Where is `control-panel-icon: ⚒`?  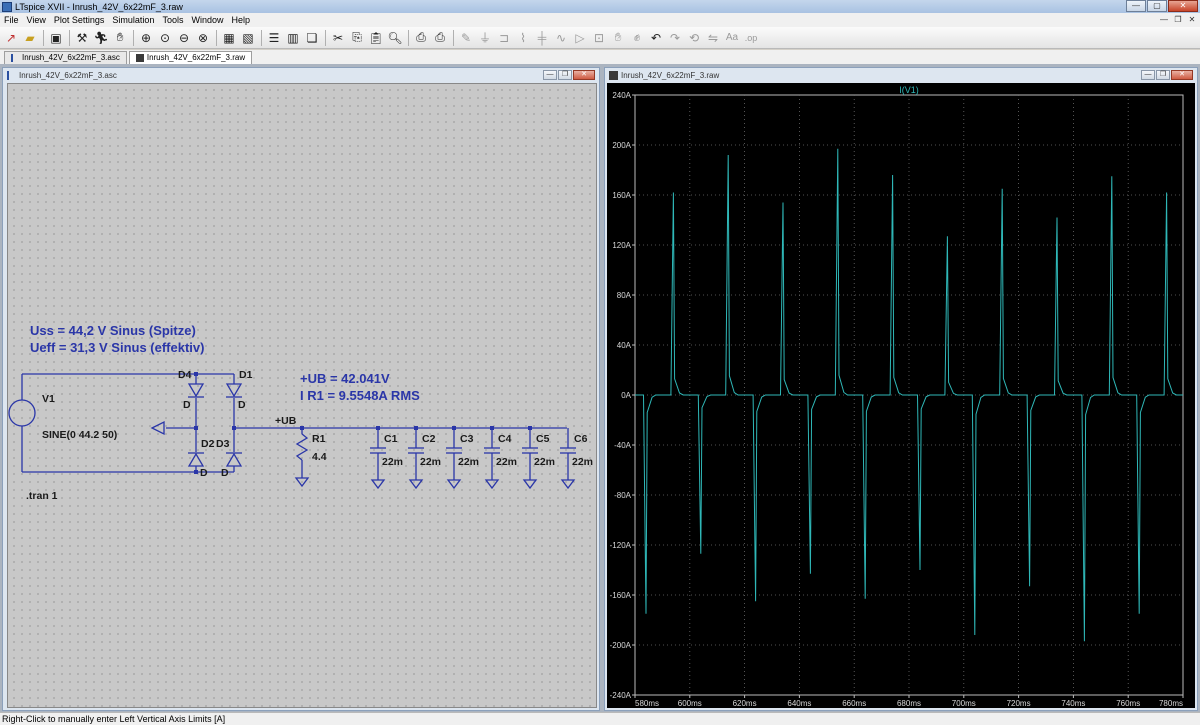 control-panel-icon: ⚒ is located at coordinates (82, 38).